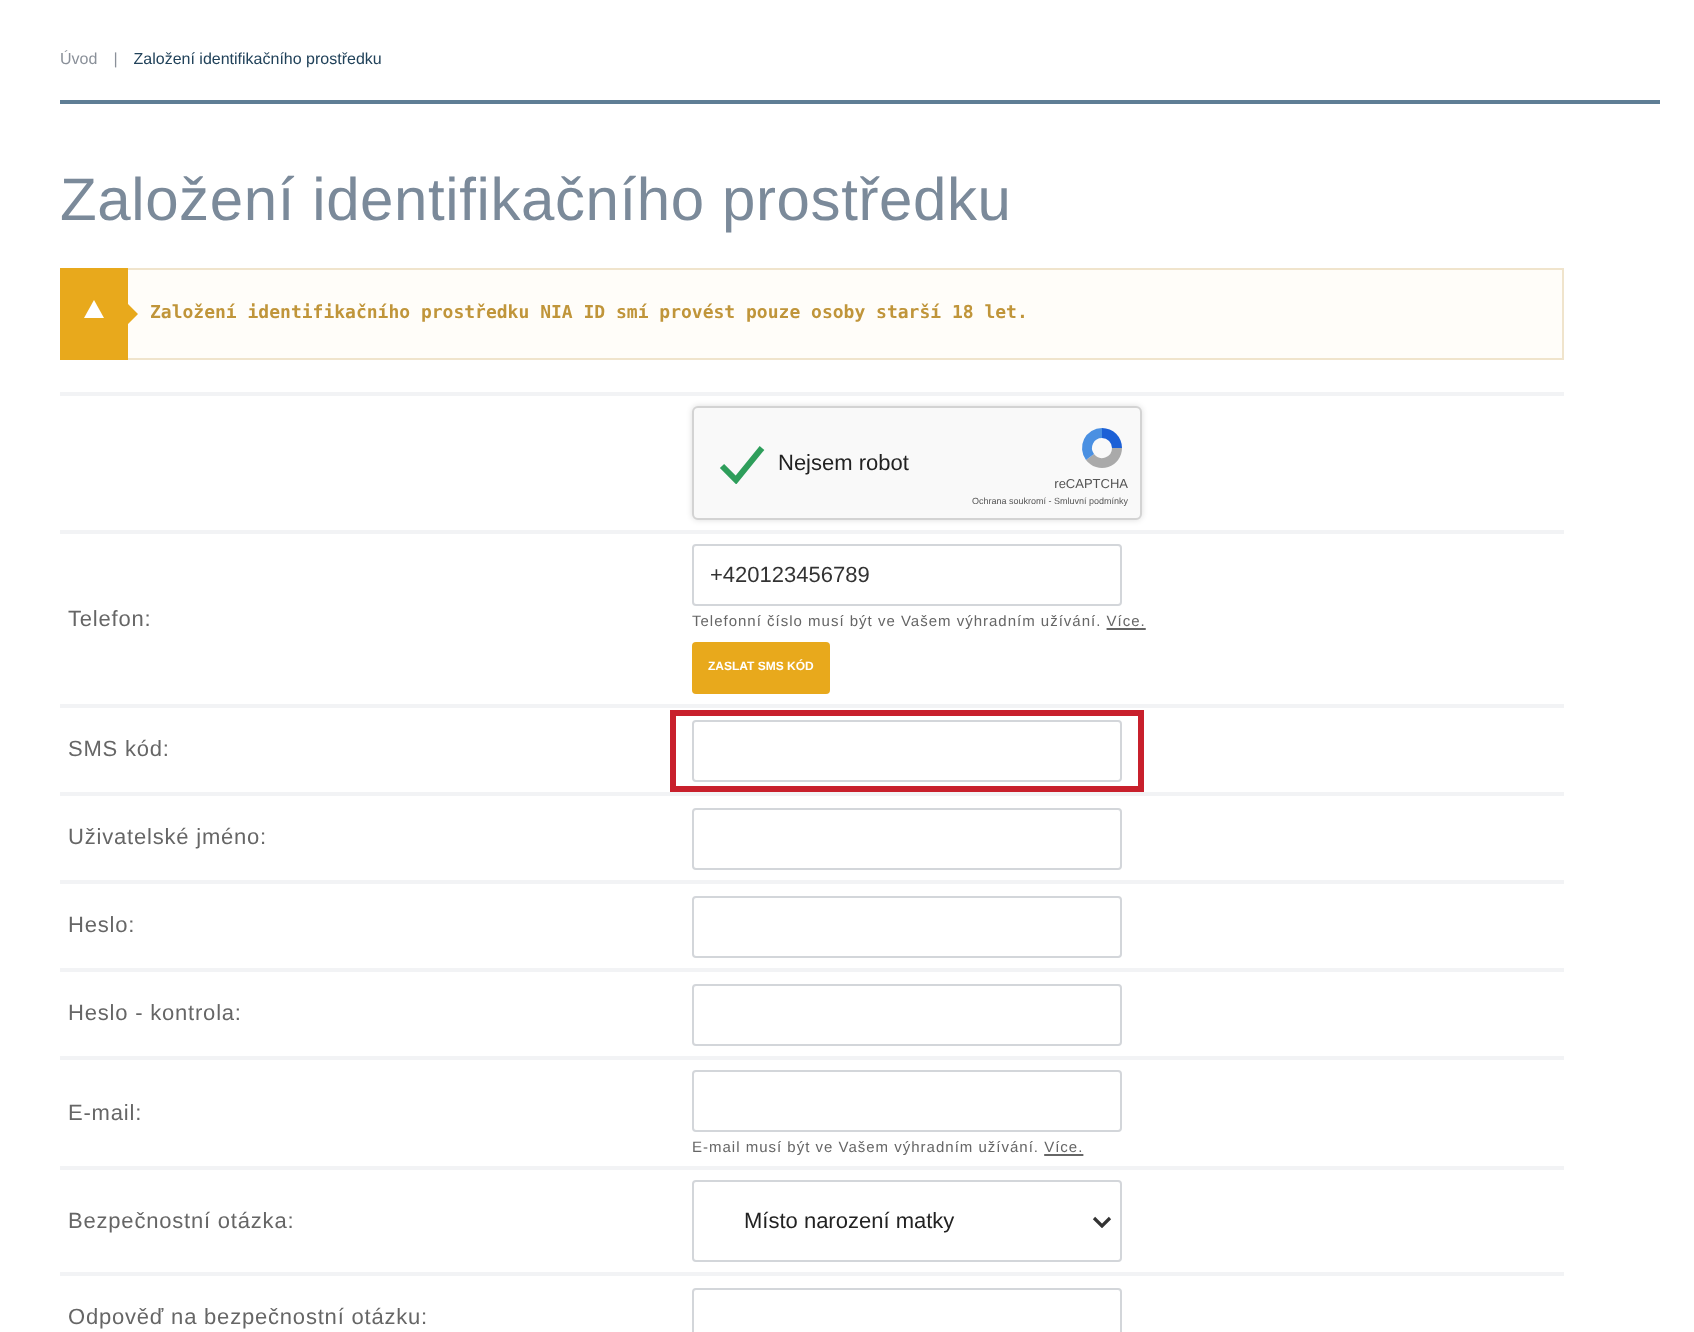 This screenshot has width=1694, height=1332. I want to click on field-label: Heslo - kontrola:, so click(156, 1014).